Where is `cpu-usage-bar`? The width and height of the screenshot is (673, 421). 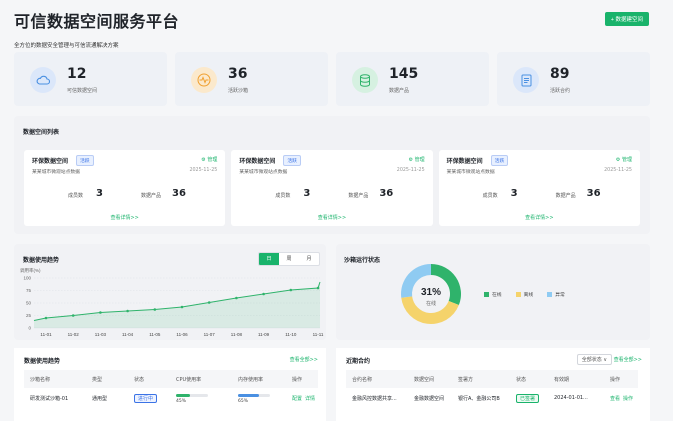
cpu-usage-bar is located at coordinates (192, 395).